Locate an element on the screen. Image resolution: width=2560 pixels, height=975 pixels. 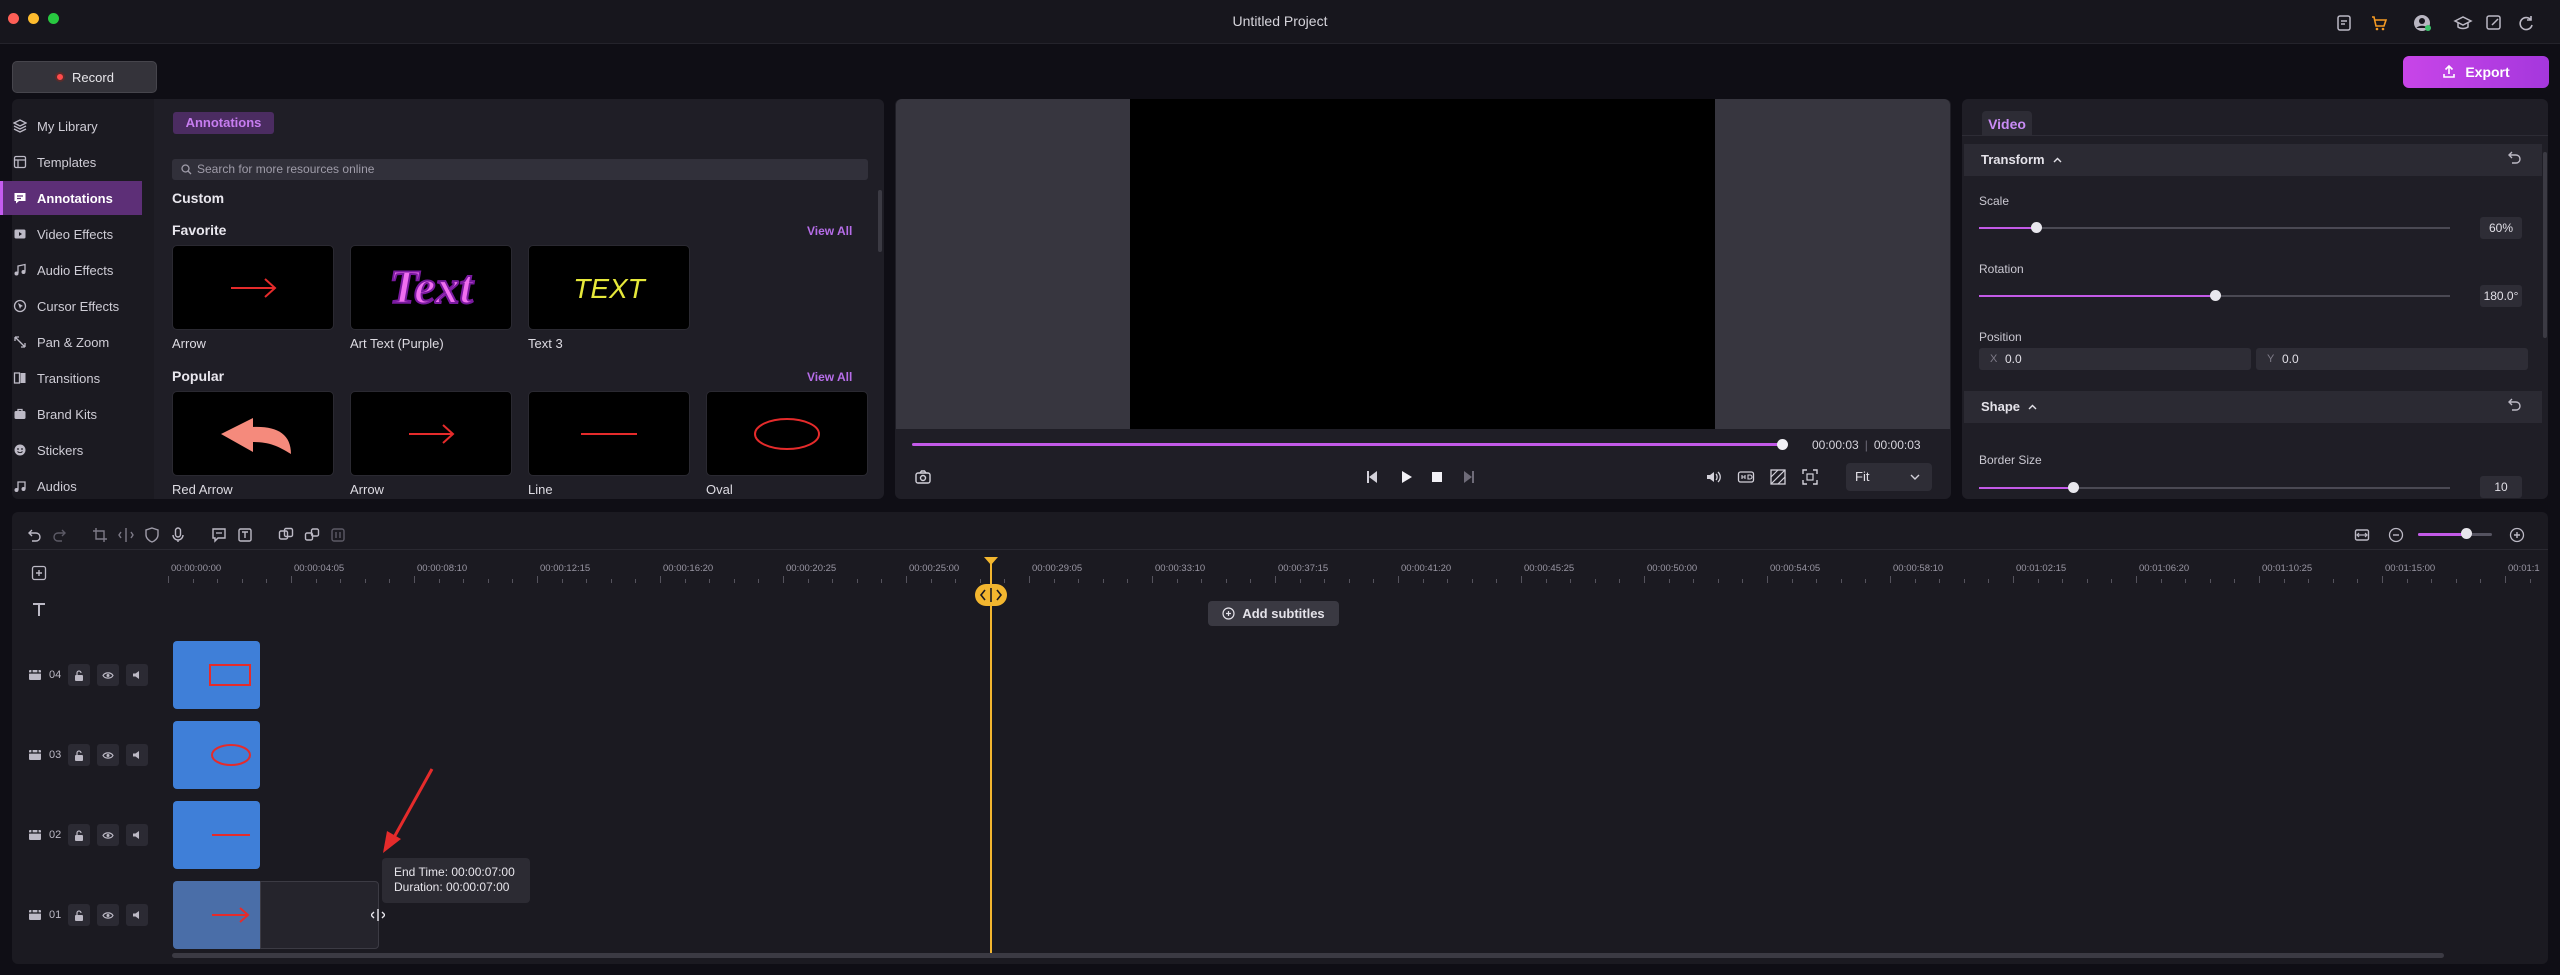
playhead is located at coordinates (991, 757).